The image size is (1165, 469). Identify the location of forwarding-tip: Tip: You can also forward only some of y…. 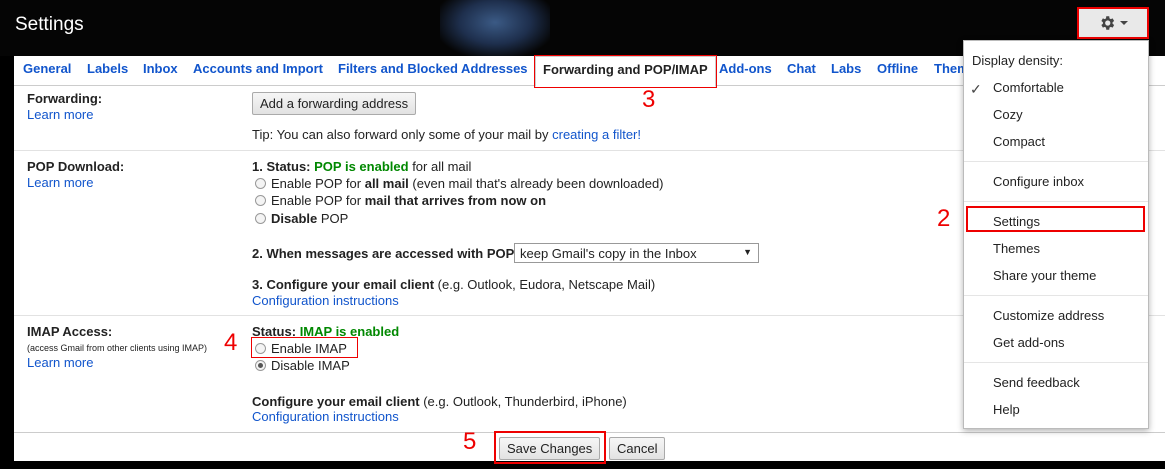
(446, 134).